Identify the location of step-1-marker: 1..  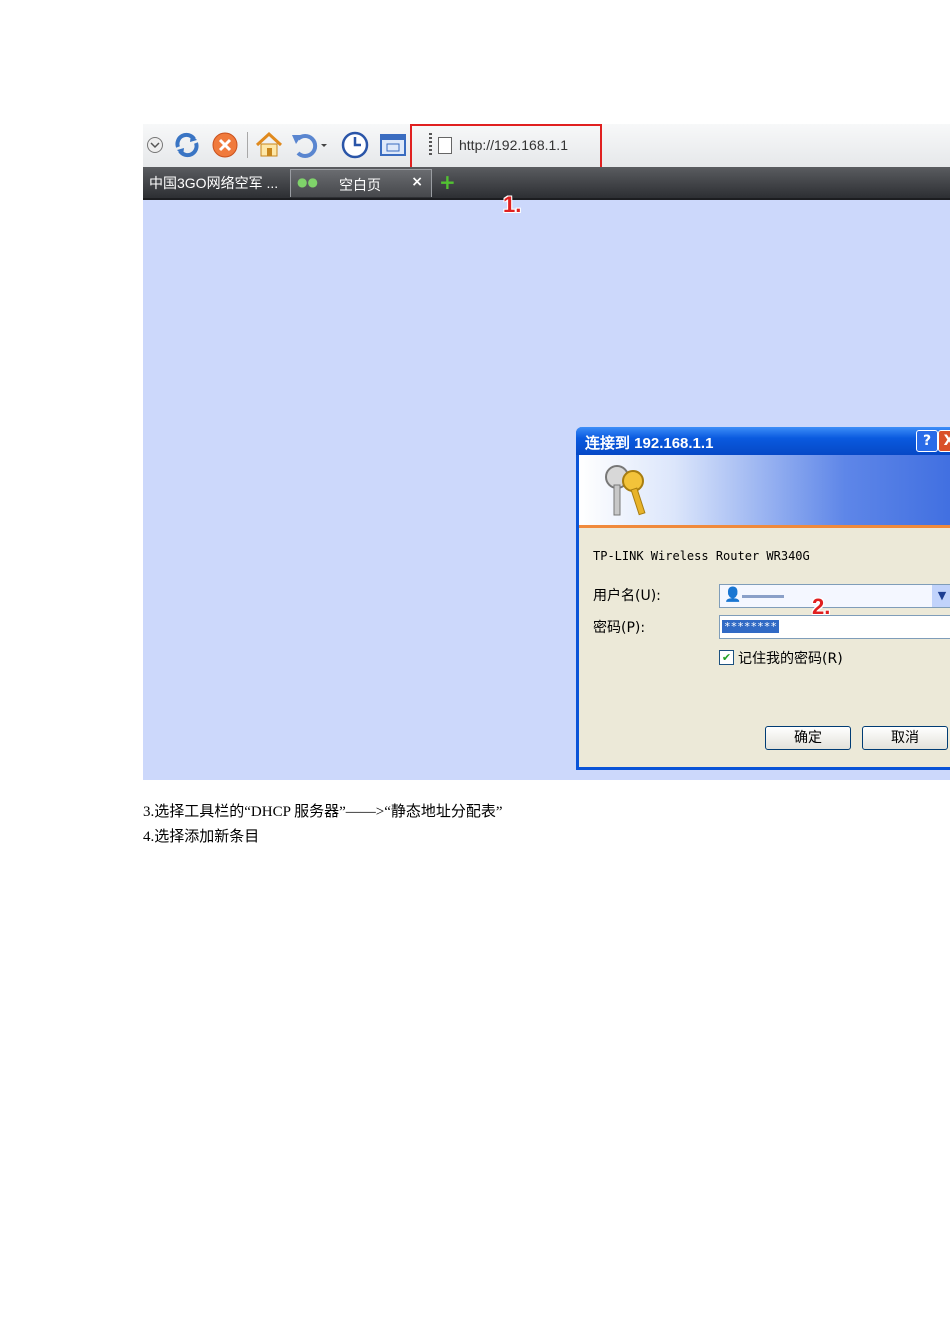
(512, 204).